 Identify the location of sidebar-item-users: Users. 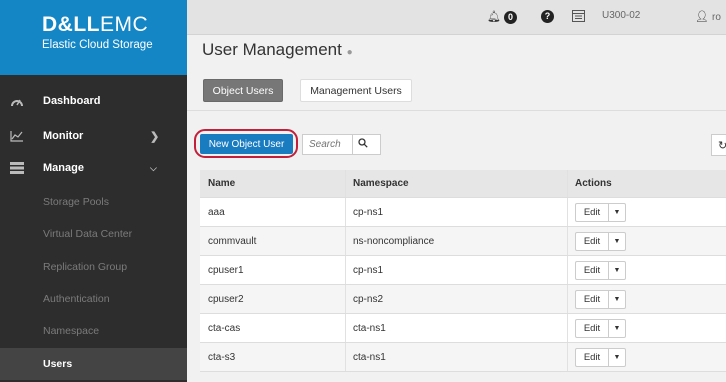
(93, 364).